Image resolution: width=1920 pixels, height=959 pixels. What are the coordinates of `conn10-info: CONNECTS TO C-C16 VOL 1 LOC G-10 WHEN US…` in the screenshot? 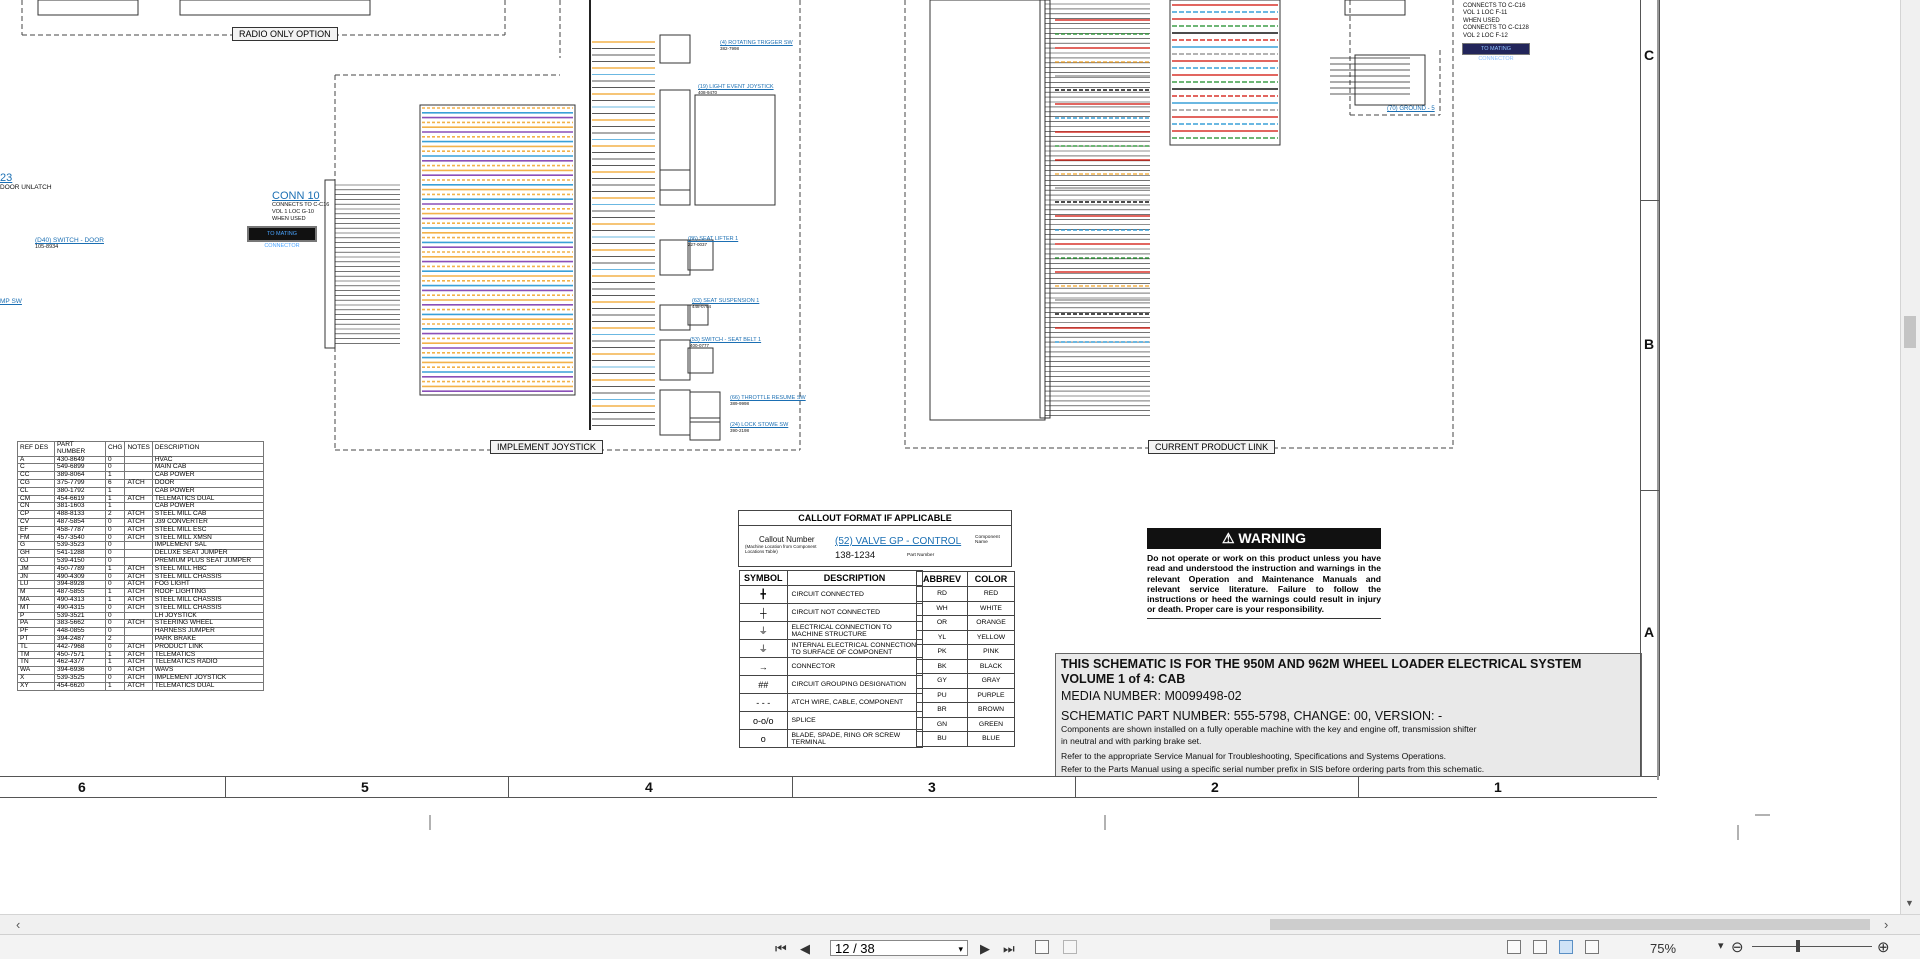 It's located at (300, 212).